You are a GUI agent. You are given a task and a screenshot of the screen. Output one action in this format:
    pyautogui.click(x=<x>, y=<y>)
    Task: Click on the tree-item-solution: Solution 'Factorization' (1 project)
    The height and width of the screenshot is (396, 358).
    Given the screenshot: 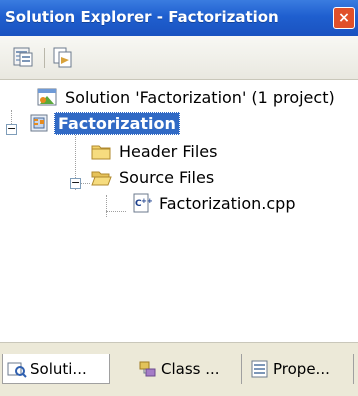 What is the action you would take?
    pyautogui.click(x=187, y=97)
    